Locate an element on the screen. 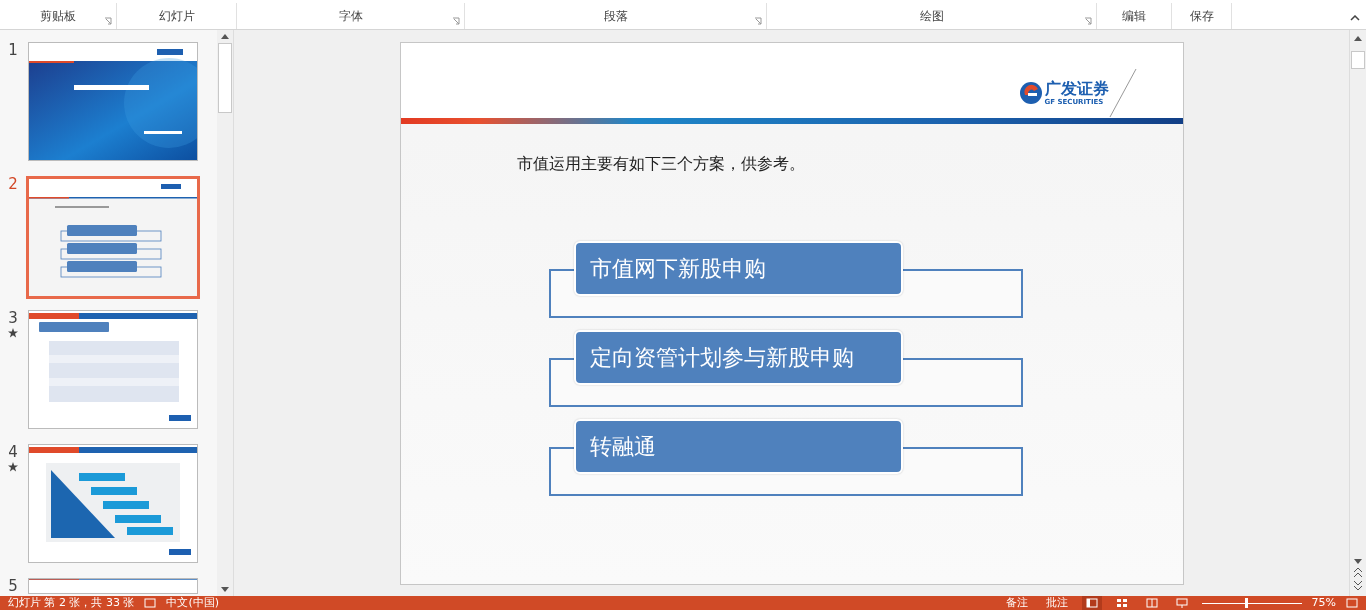  group-label: 编辑 is located at coordinates (1134, 16).